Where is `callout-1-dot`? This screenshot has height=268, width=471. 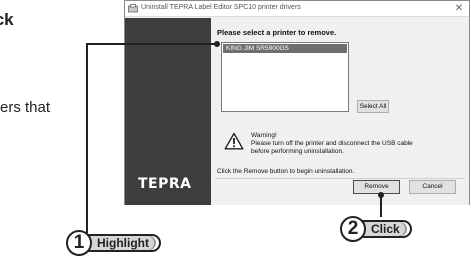 callout-1-dot is located at coordinates (217, 44).